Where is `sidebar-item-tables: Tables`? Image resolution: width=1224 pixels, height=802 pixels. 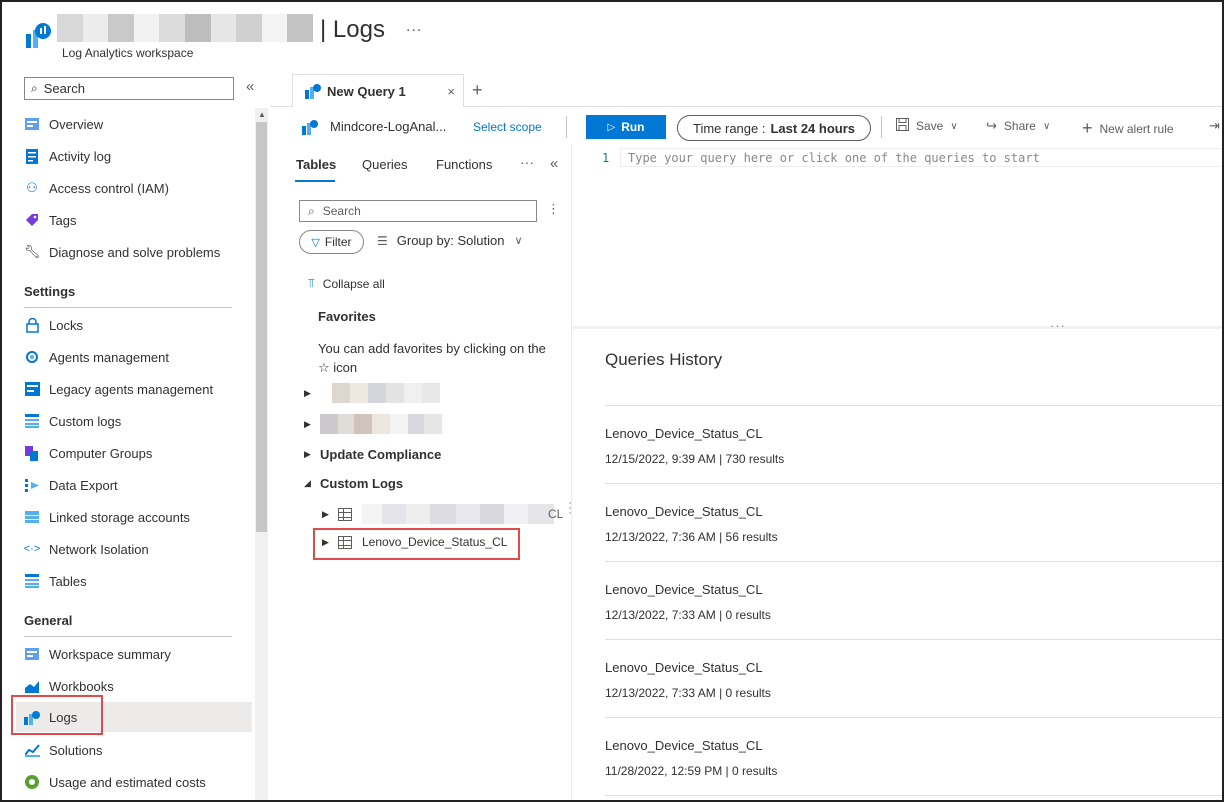
sidebar-item-tables: Tables is located at coordinates (134, 581).